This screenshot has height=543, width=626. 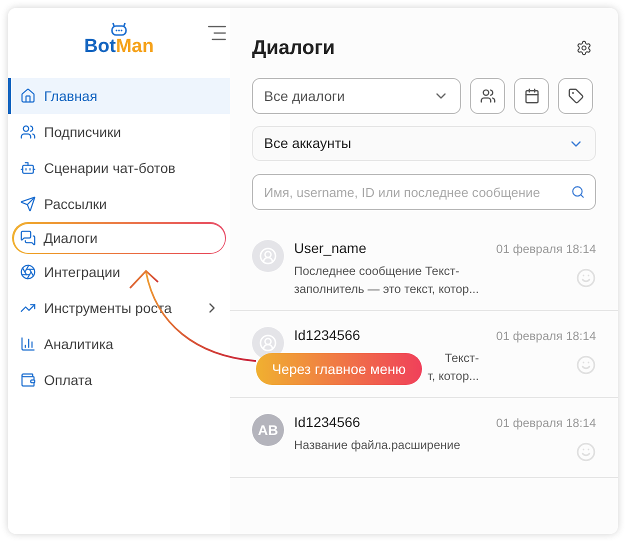 I want to click on nav-item: Главная, so click(x=119, y=96).